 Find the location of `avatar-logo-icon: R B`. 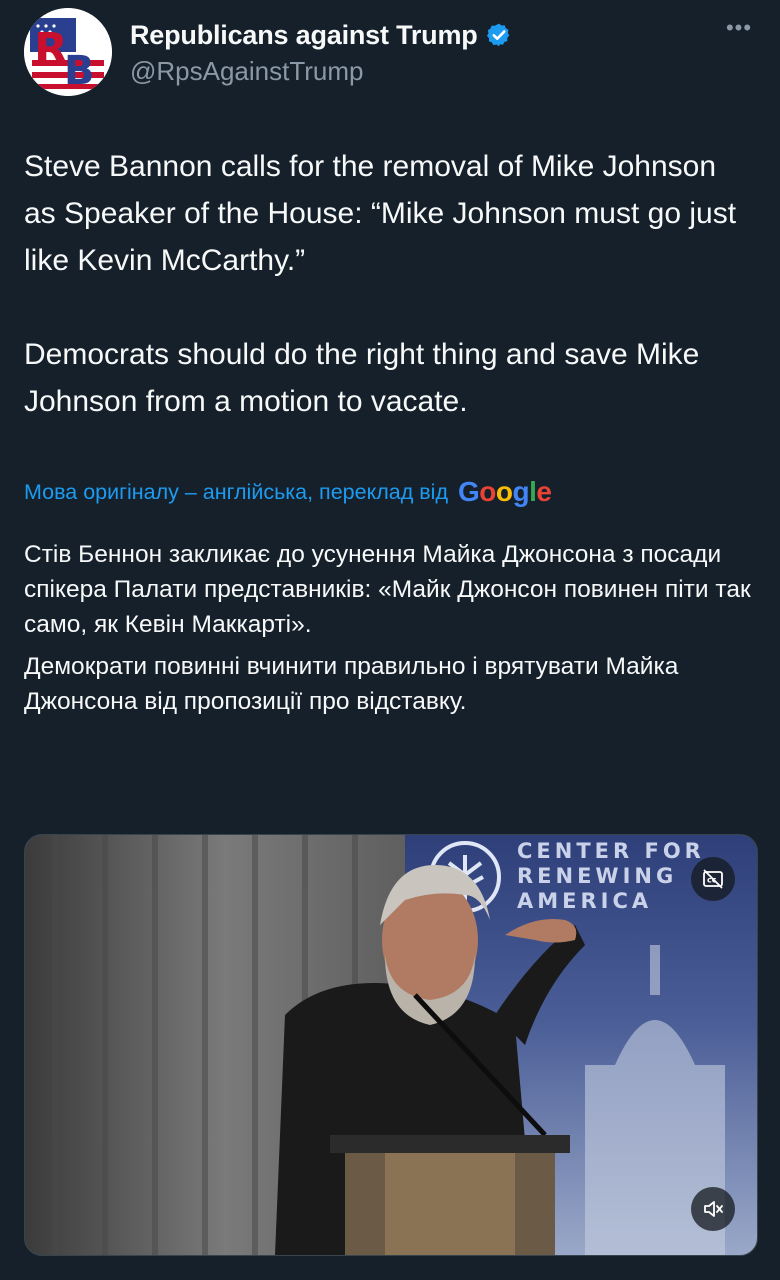

avatar-logo-icon: R B is located at coordinates (68, 52).